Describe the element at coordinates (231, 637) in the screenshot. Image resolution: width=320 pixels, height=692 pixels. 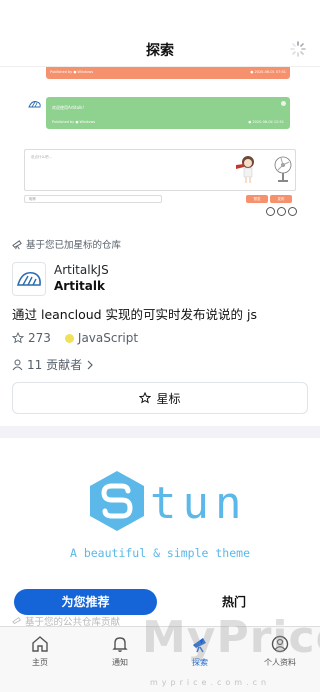
I see `watermark: MyPrice` at that location.